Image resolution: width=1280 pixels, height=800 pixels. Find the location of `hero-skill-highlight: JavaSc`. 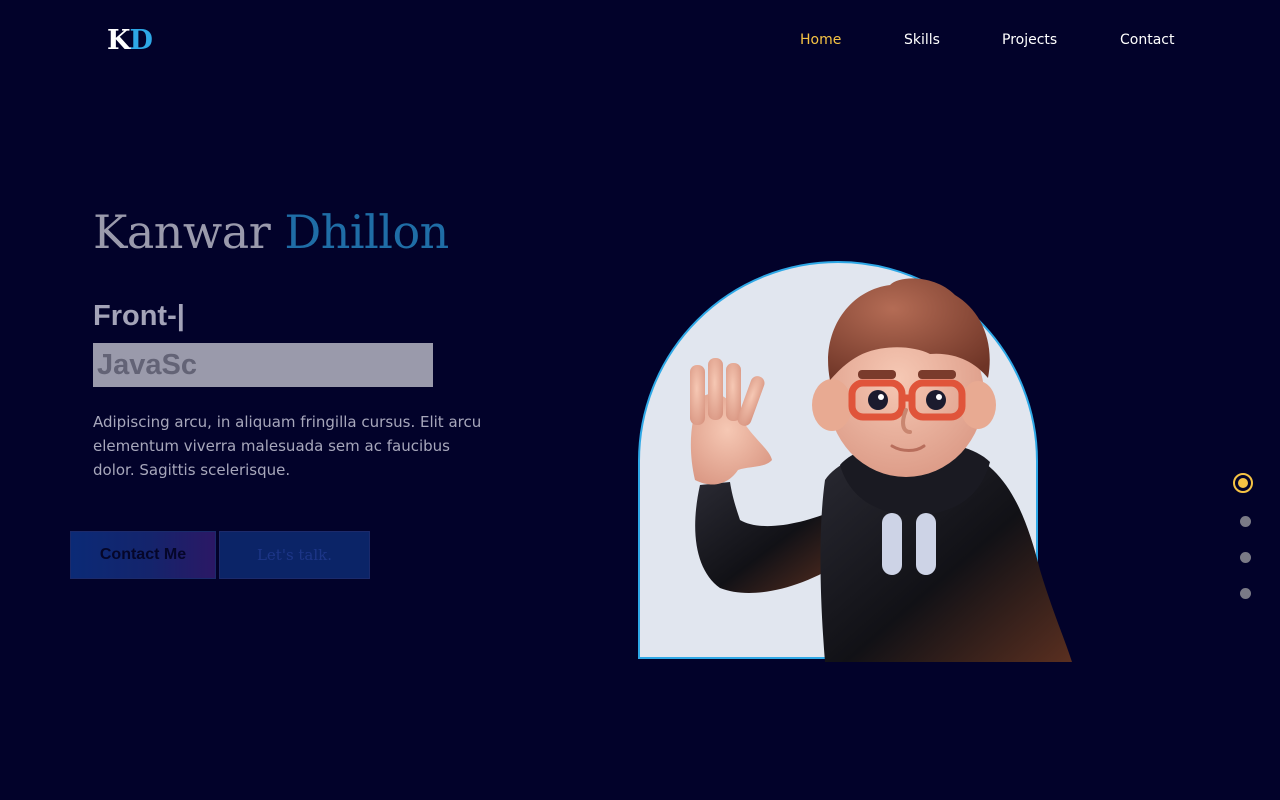

hero-skill-highlight: JavaSc is located at coordinates (263, 365).